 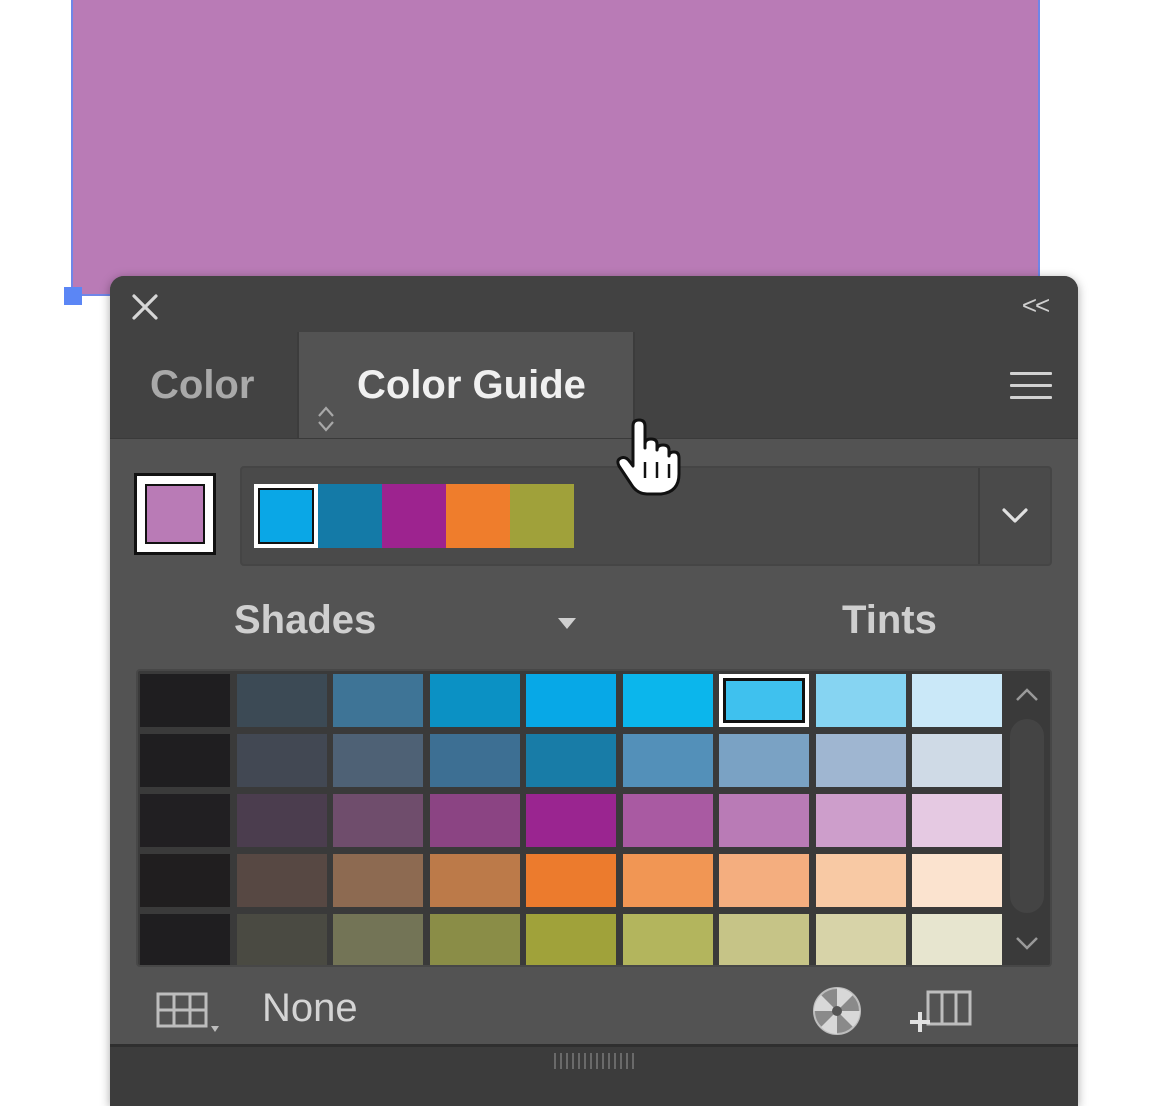 What do you see at coordinates (646, 516) in the screenshot?
I see `harmony-rules-bar` at bounding box center [646, 516].